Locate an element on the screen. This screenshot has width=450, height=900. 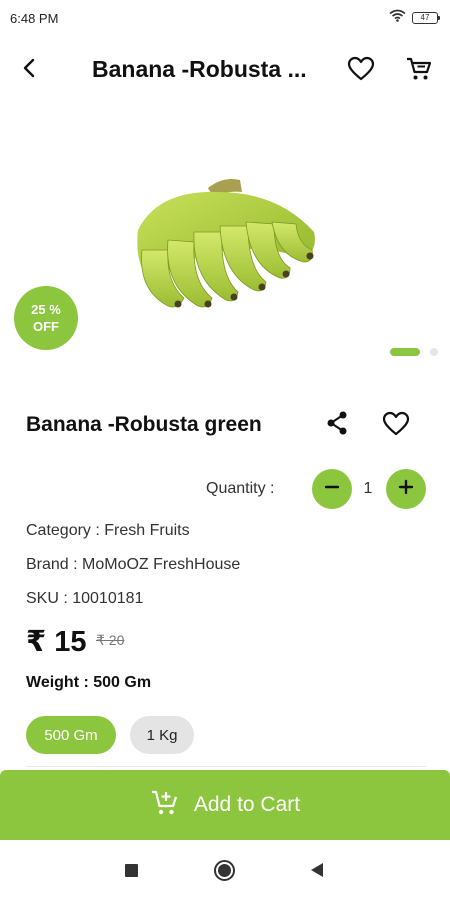
wifi-icon is located at coordinates (397, 18).